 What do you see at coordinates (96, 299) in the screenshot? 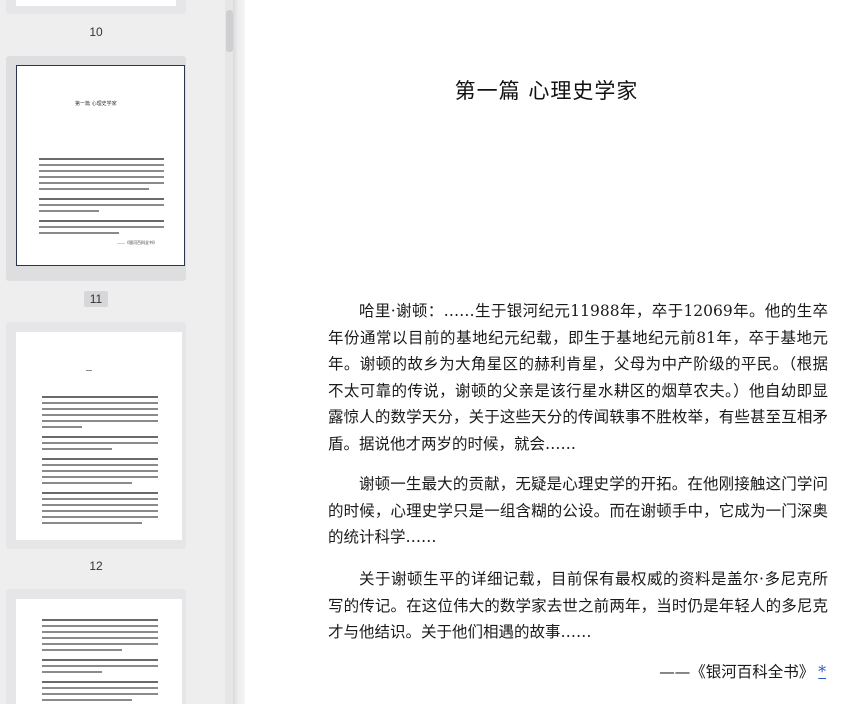
I see `page-number-label-selected: 11` at bounding box center [96, 299].